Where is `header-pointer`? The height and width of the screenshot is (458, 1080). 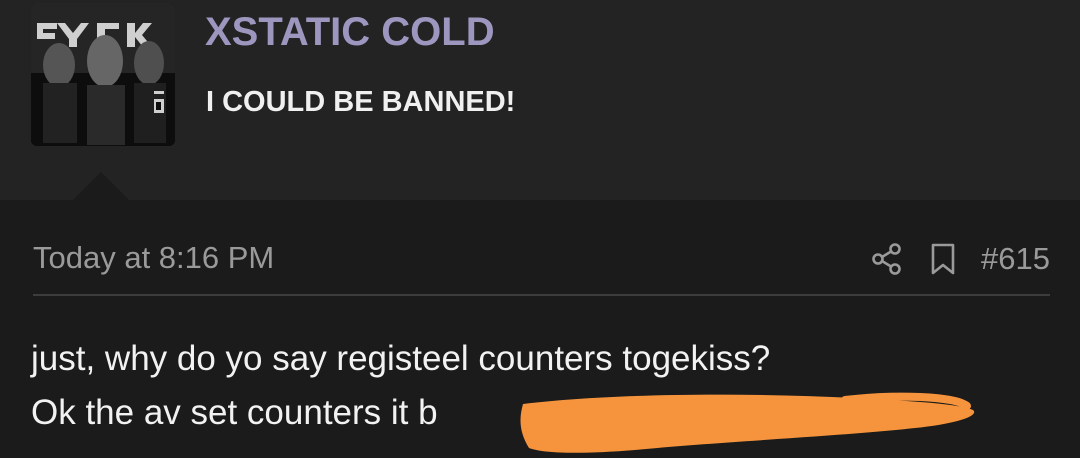 header-pointer is located at coordinates (101, 186).